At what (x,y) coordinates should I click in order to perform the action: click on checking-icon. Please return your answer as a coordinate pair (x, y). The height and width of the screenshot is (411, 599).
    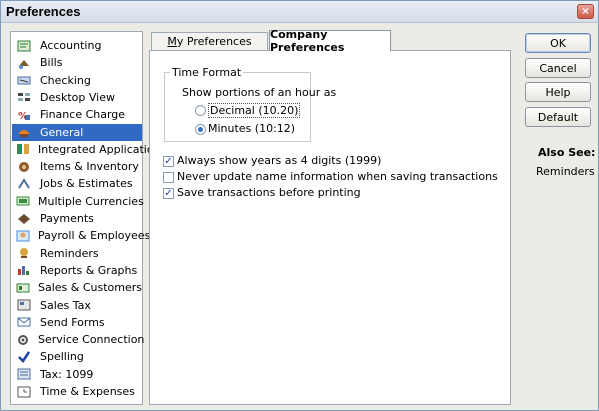
    Looking at the image, I should click on (24, 80).